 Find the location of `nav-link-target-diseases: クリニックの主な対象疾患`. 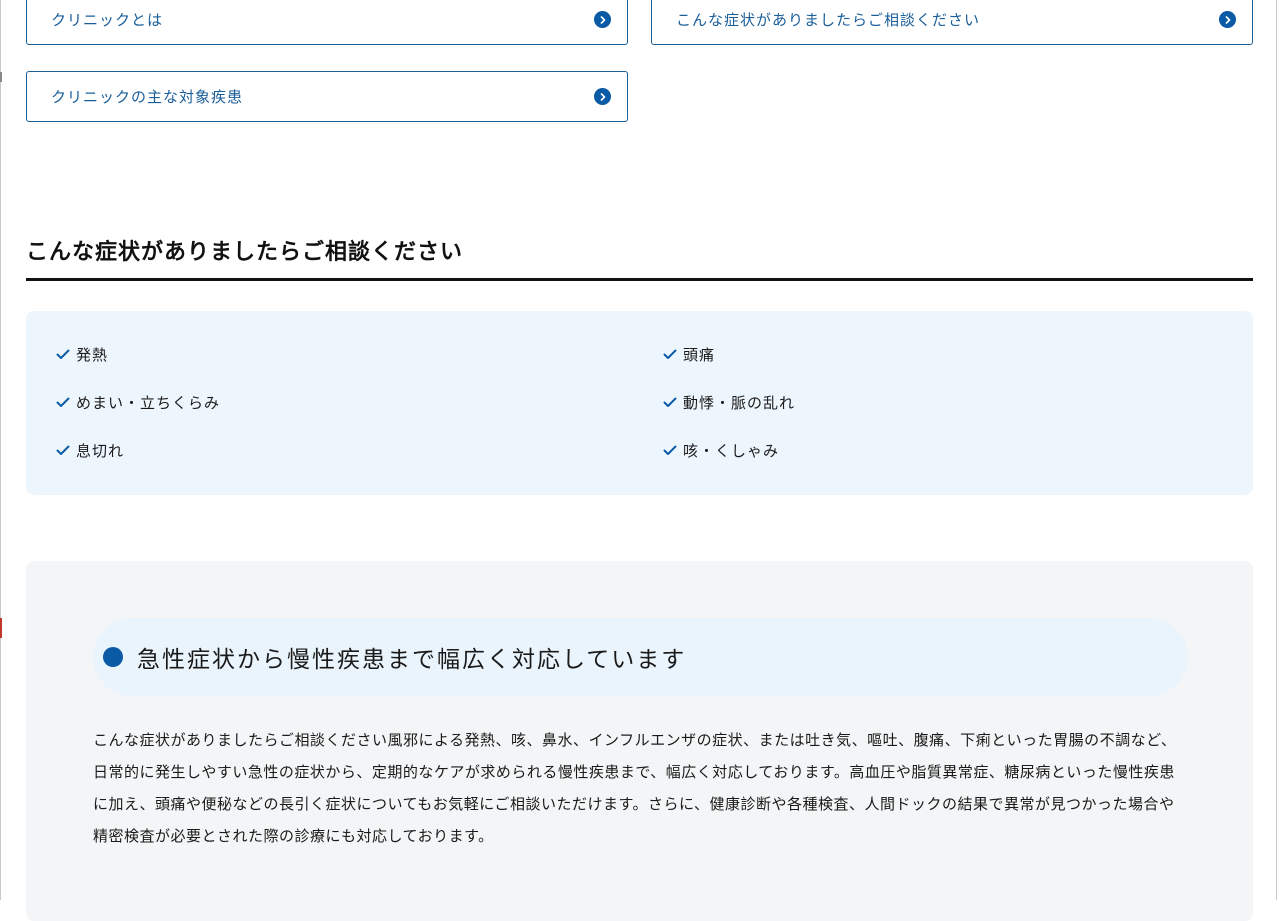

nav-link-target-diseases: クリニックの主な対象疾患 is located at coordinates (327, 96).